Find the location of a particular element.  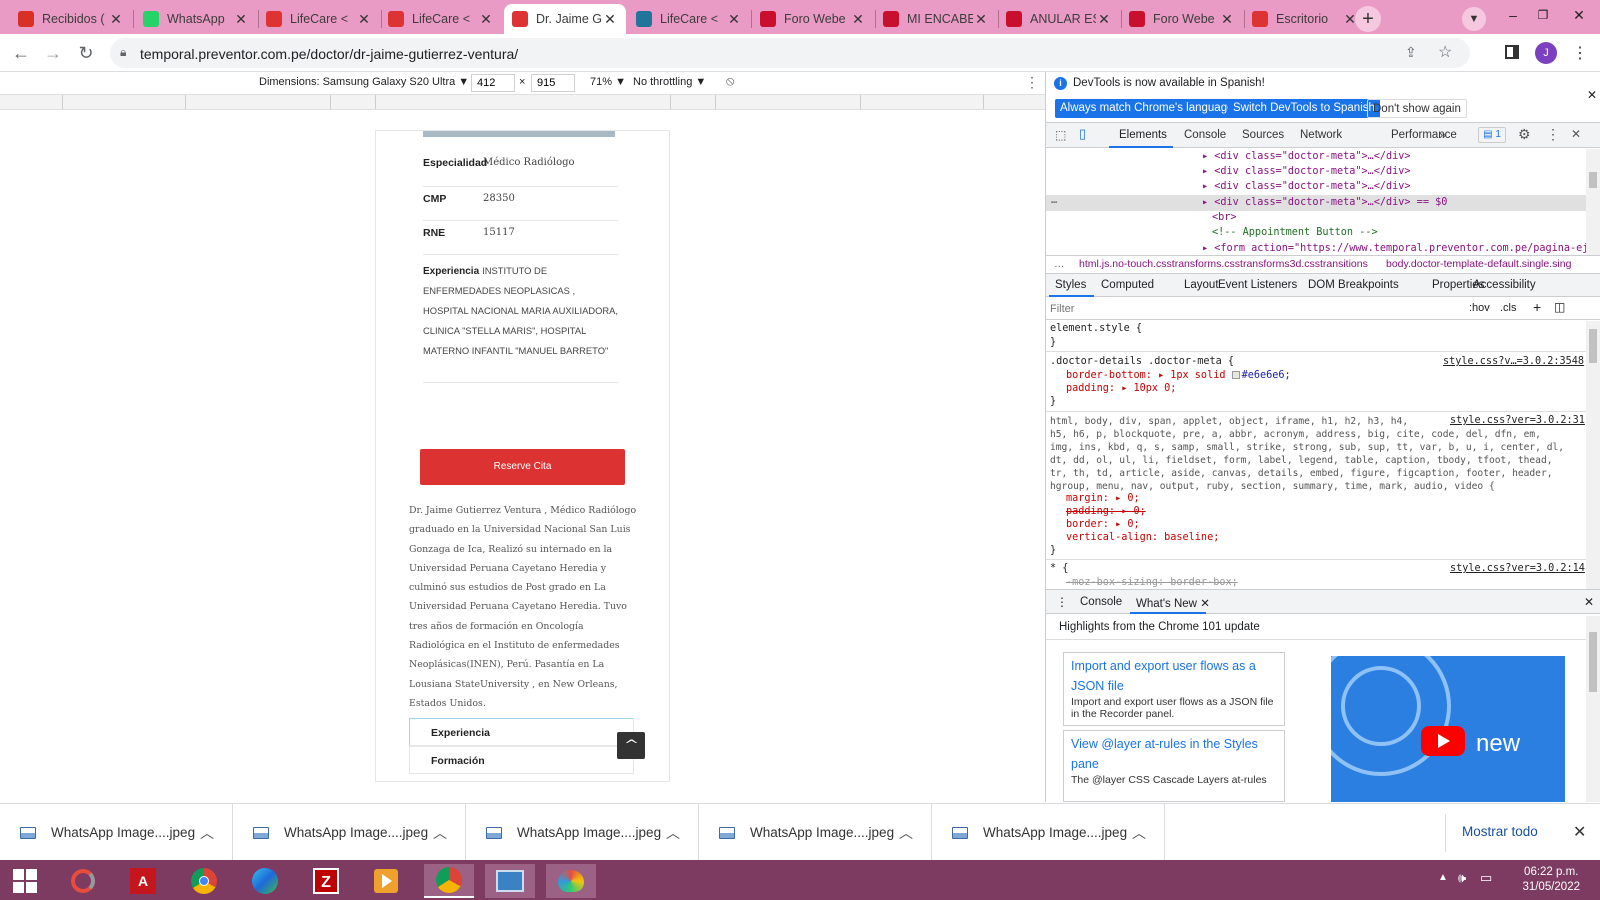

close-devtools-icon: ✕ is located at coordinates (1576, 134).